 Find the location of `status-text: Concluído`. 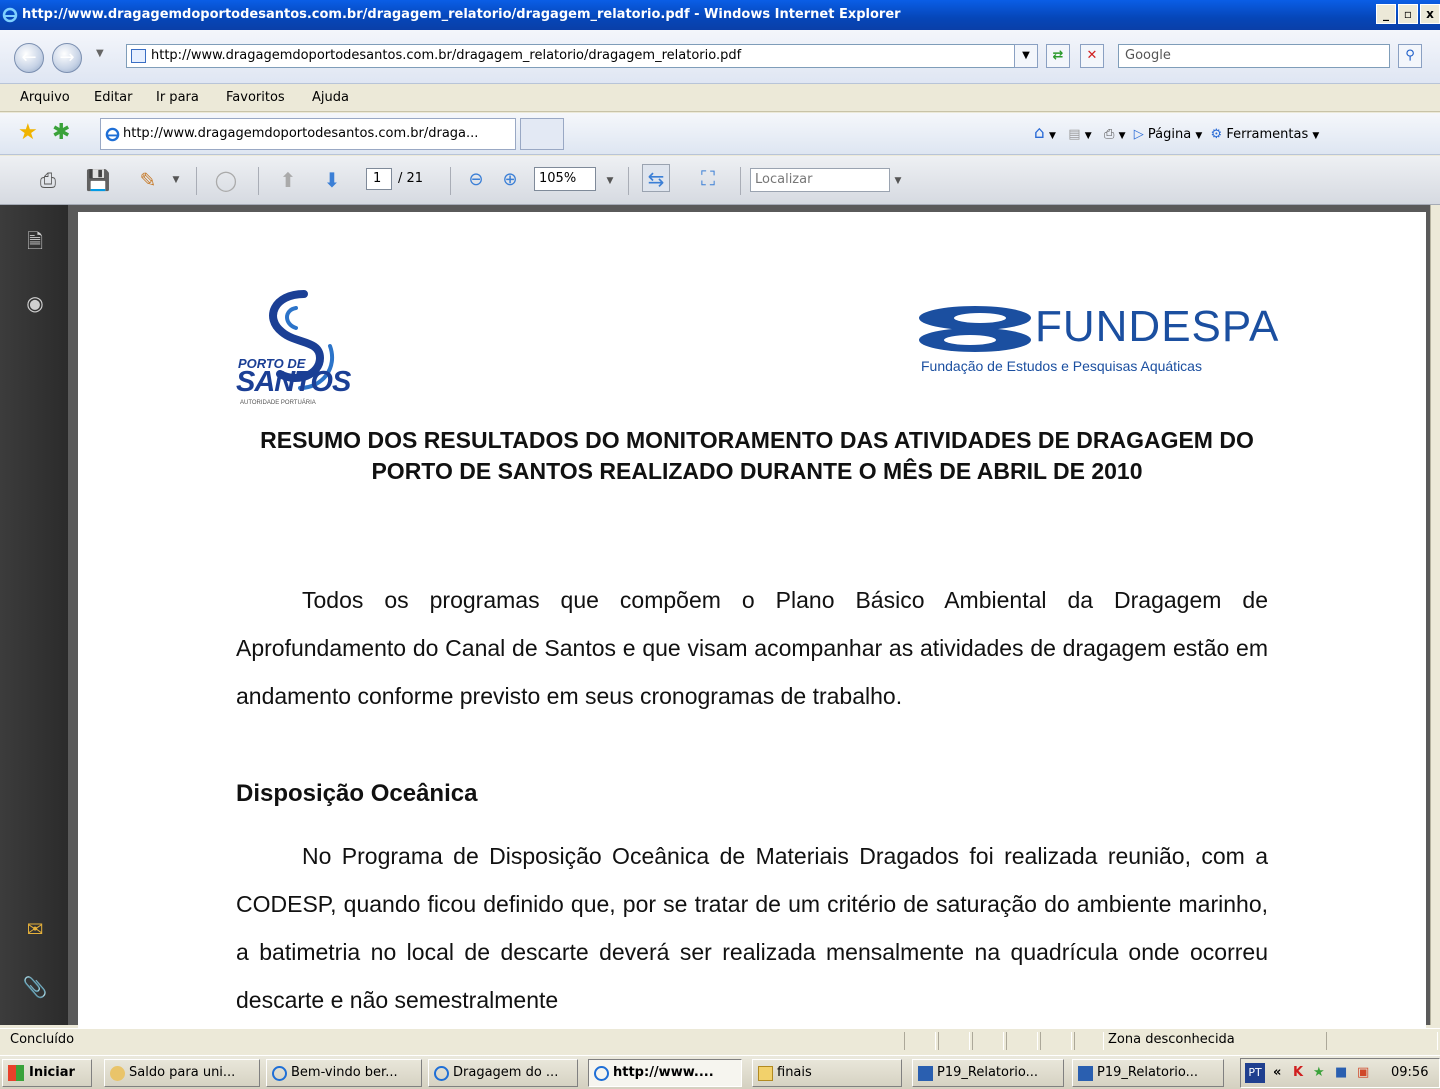

status-text: Concluído is located at coordinates (42, 1039).